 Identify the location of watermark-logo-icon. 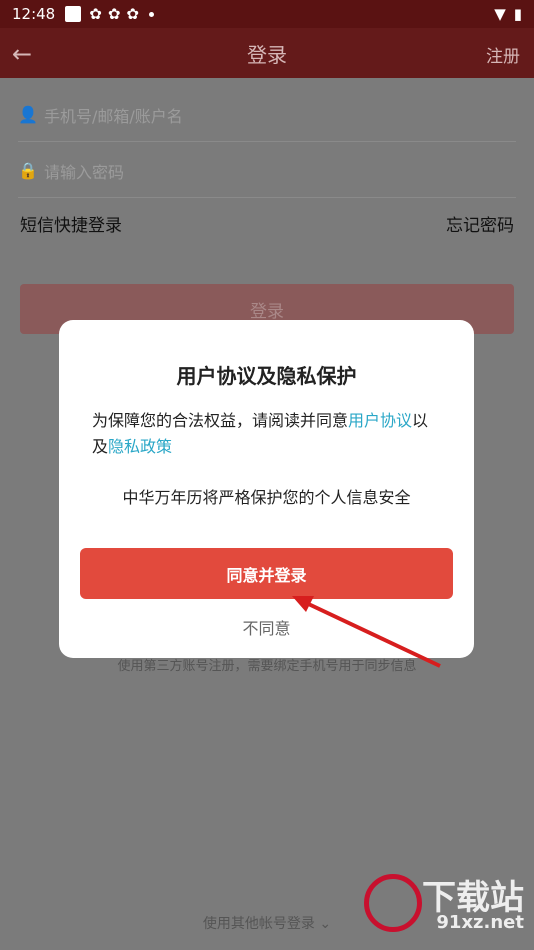
(393, 903).